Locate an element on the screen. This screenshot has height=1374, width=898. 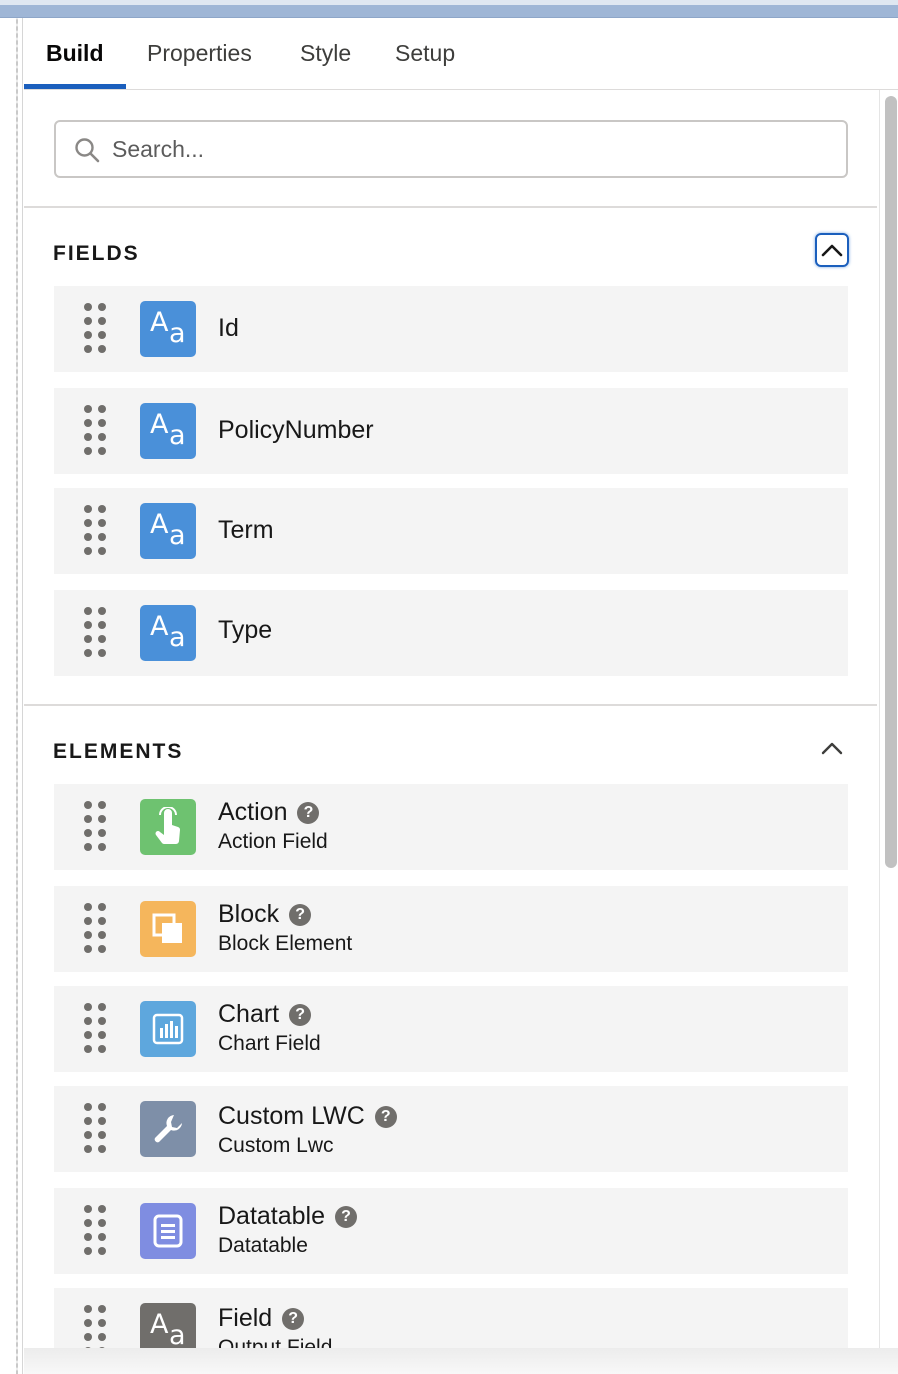
element-title: Datatable ? is located at coordinates (288, 1216).